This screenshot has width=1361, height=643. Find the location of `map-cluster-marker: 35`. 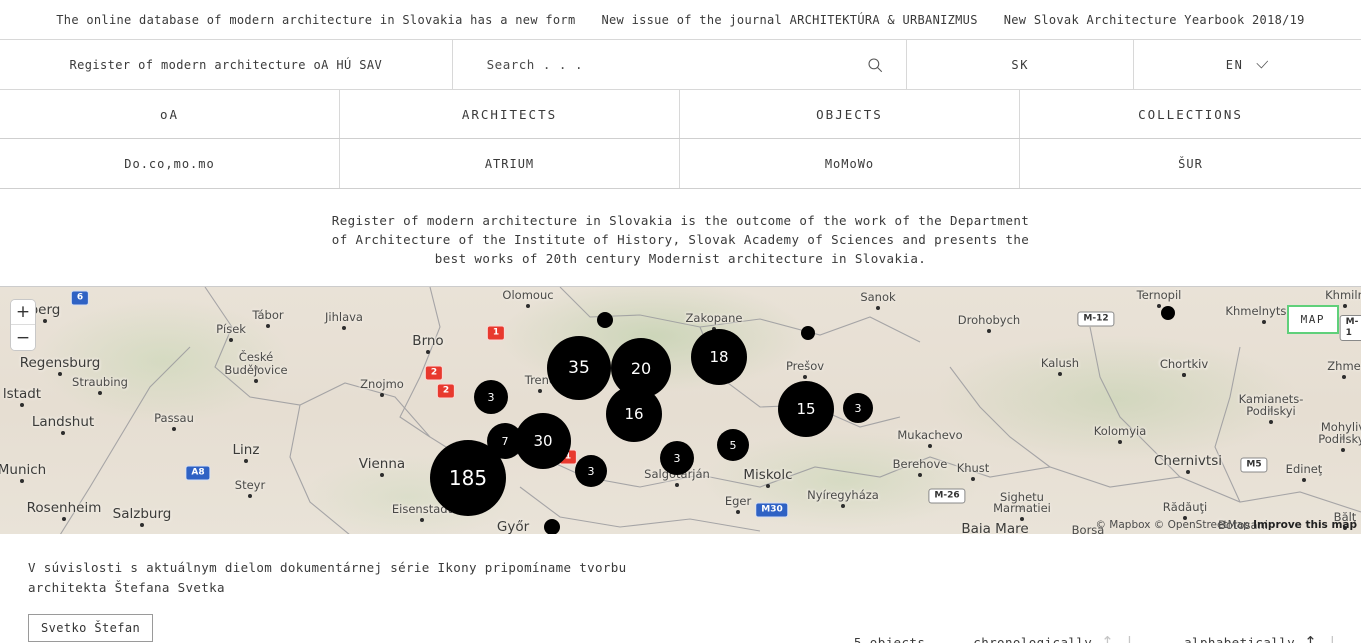

map-cluster-marker: 35 is located at coordinates (579, 368).